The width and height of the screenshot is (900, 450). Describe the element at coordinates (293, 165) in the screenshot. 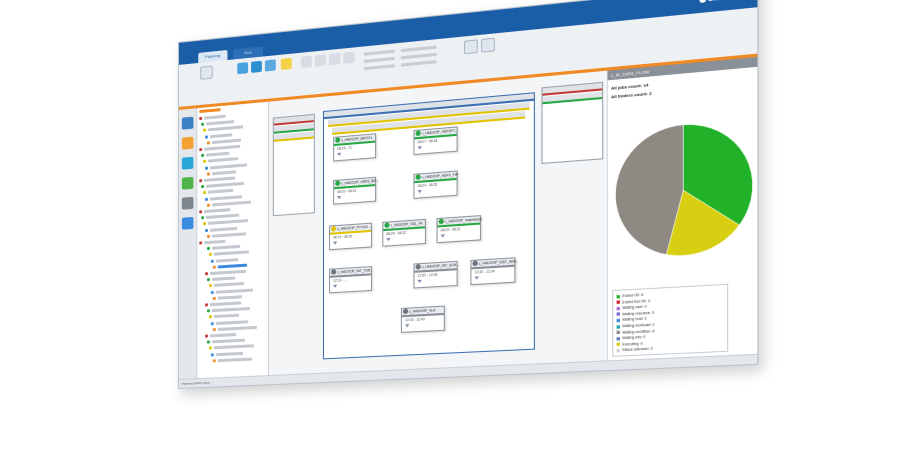

I see `folder-panel` at that location.